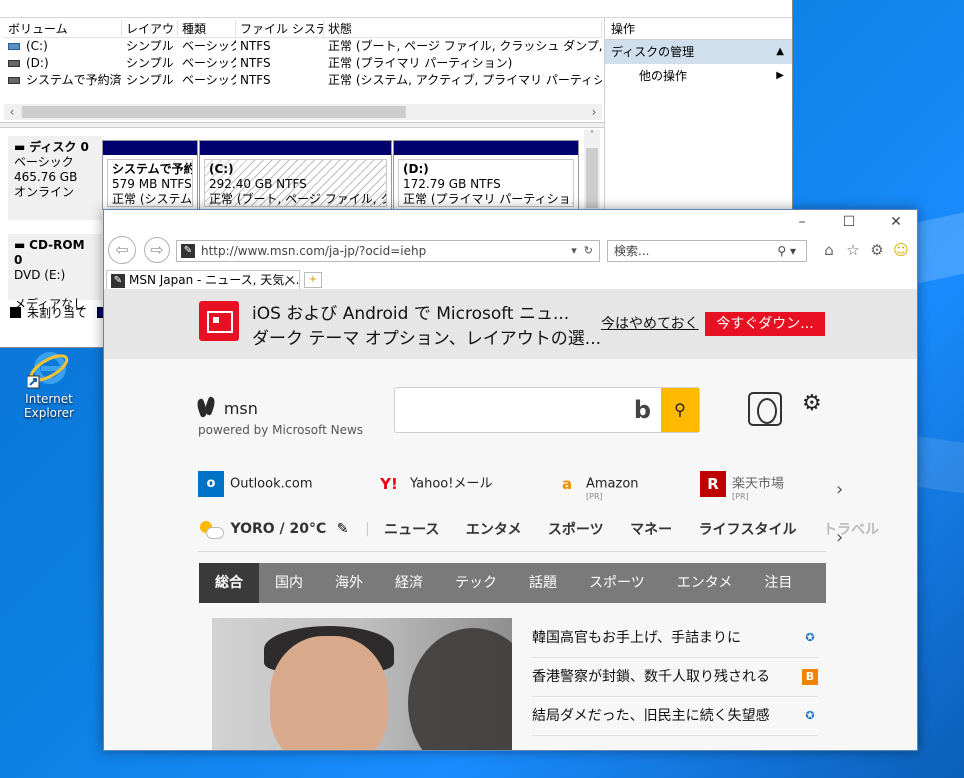 The height and width of the screenshot is (778, 964). I want to click on category-money: マネー, so click(651, 529).